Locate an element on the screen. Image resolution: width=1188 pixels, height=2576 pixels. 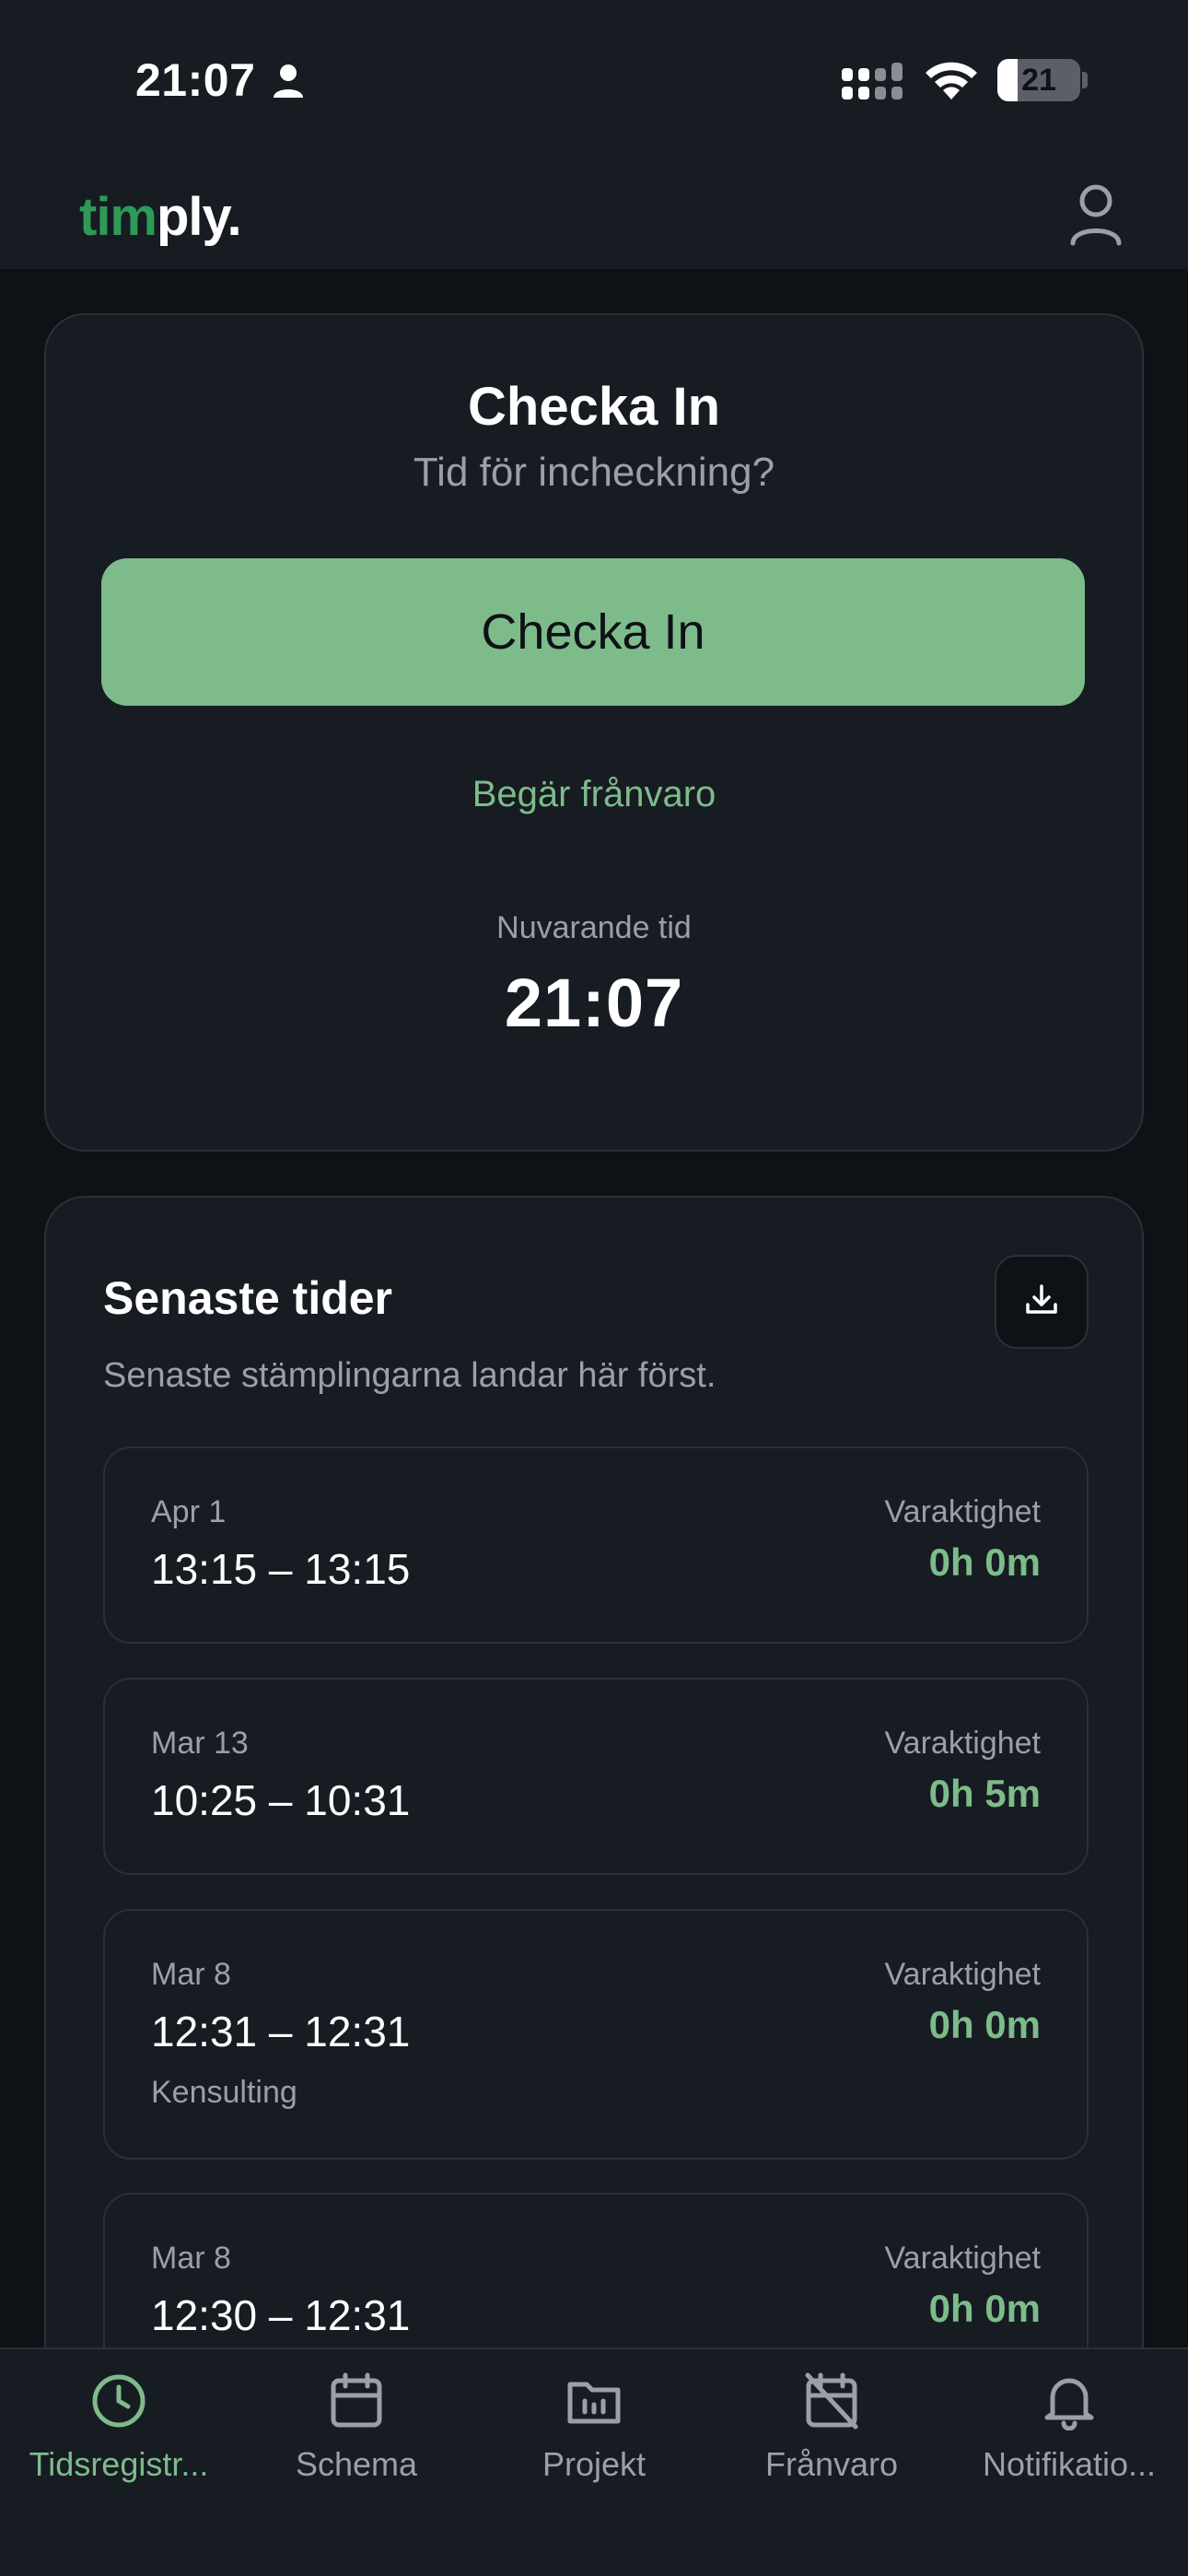
recent-times-subtitle: Senaste stämplingarna landar här först. is located at coordinates (410, 1375).